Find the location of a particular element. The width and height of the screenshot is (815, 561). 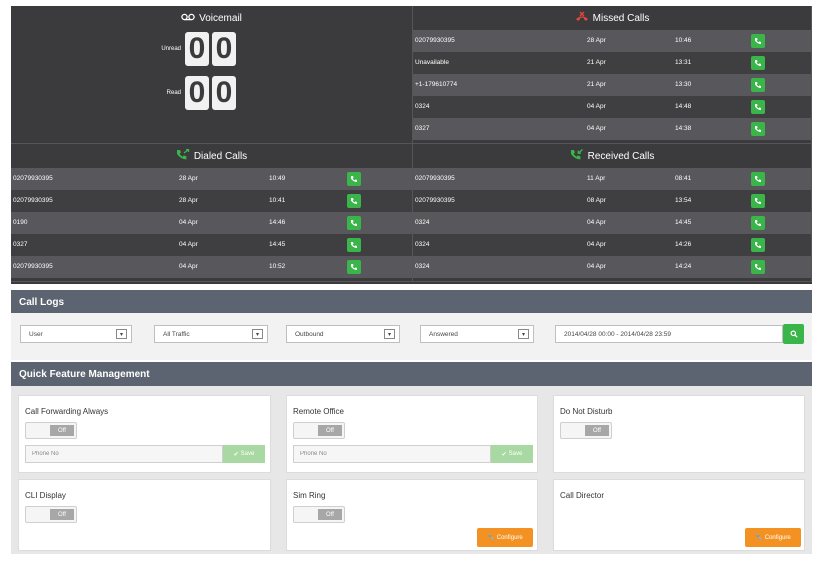

date-range-input: 2014/04/28 00:00 - 2014/04/28 23:59 is located at coordinates (669, 334).